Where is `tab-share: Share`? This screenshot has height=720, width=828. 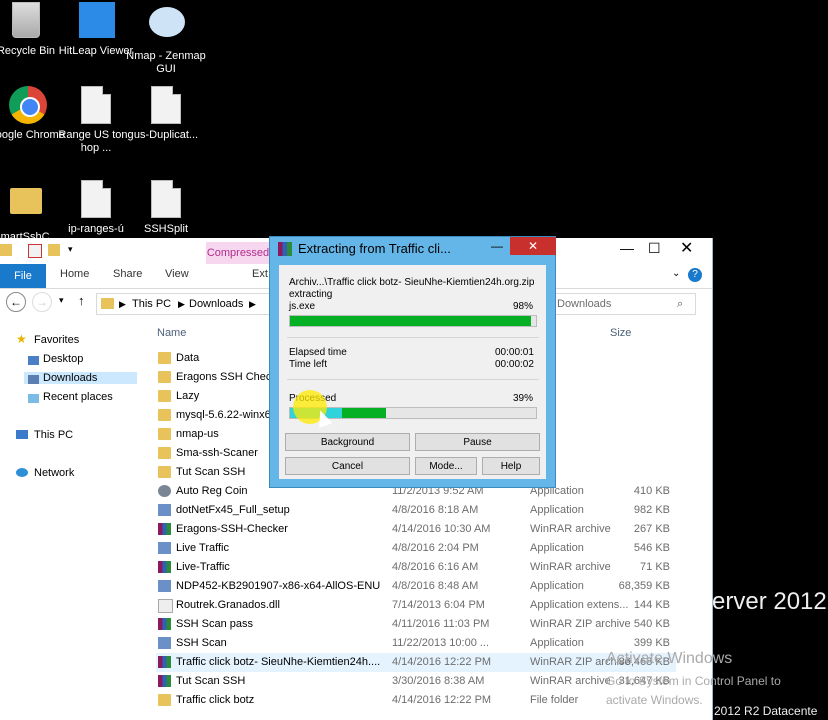
tab-share: Share is located at coordinates (127, 274).